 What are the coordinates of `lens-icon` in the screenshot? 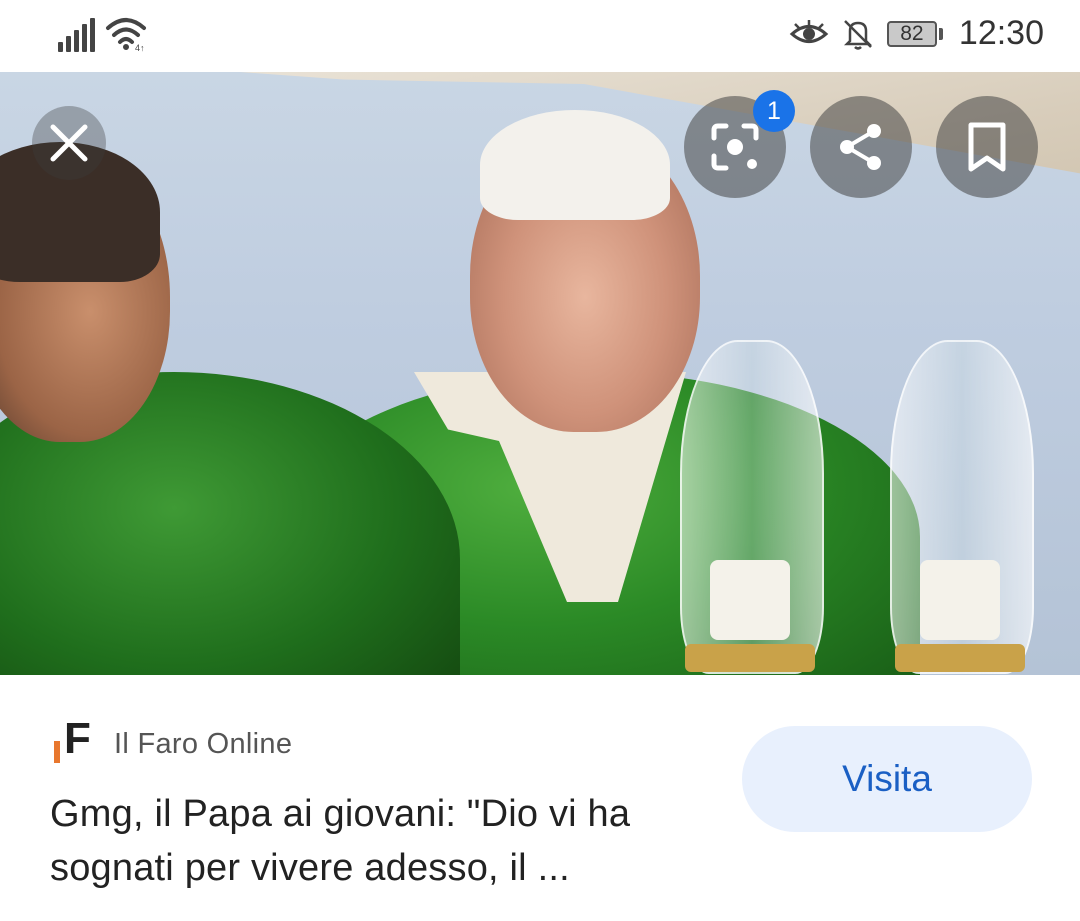 It's located at (735, 147).